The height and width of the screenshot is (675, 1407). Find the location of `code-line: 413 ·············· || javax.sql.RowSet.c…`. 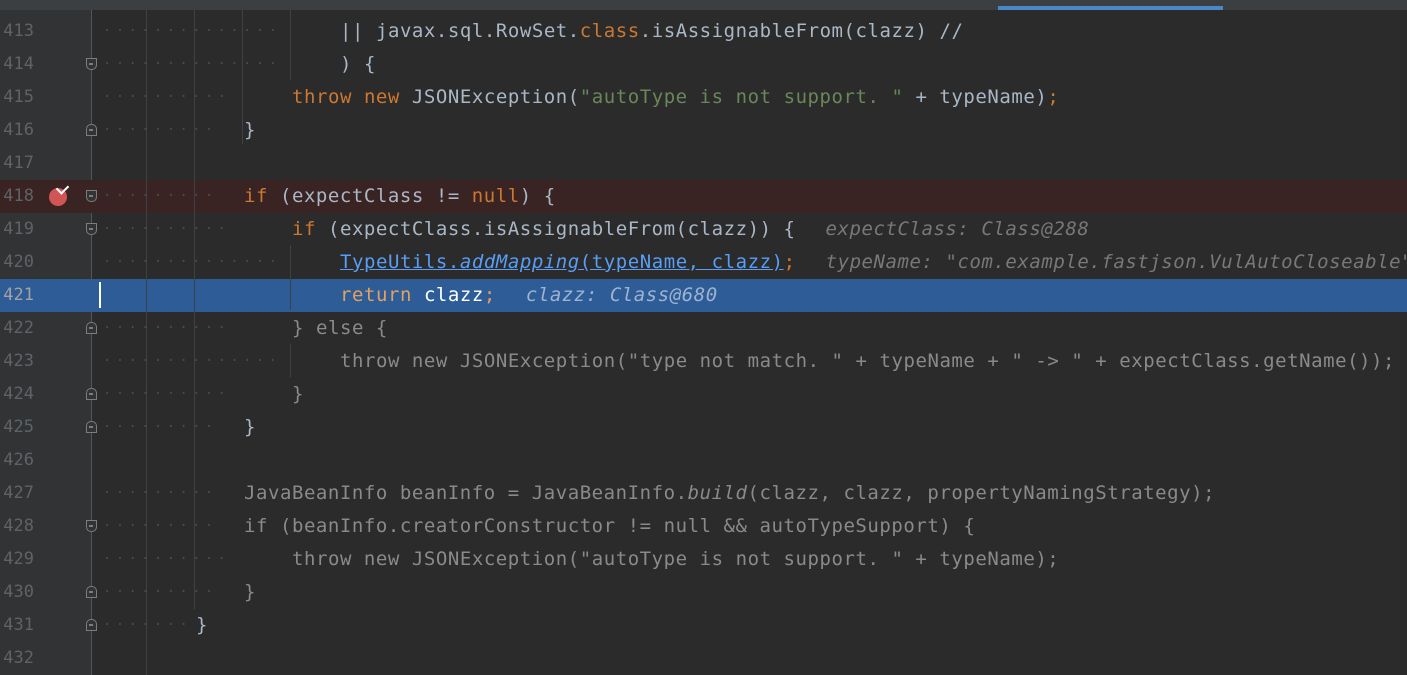

code-line: 413 ·············· || javax.sql.RowSet.c… is located at coordinates (703, 31).